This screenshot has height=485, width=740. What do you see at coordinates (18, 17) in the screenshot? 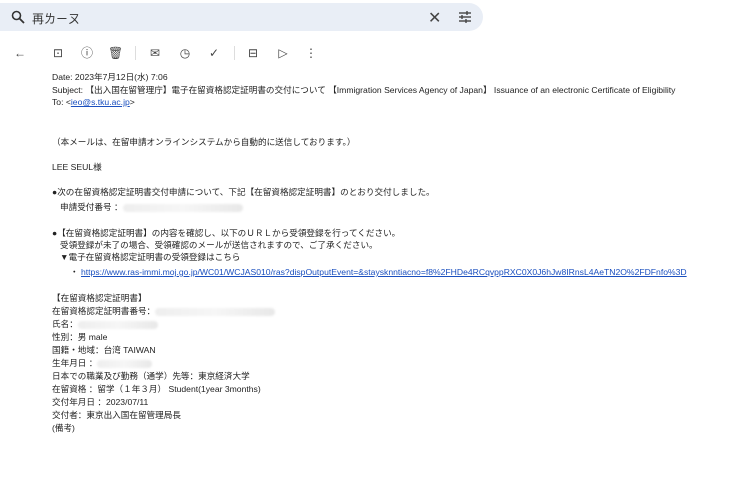
I see `search-icon` at bounding box center [18, 17].